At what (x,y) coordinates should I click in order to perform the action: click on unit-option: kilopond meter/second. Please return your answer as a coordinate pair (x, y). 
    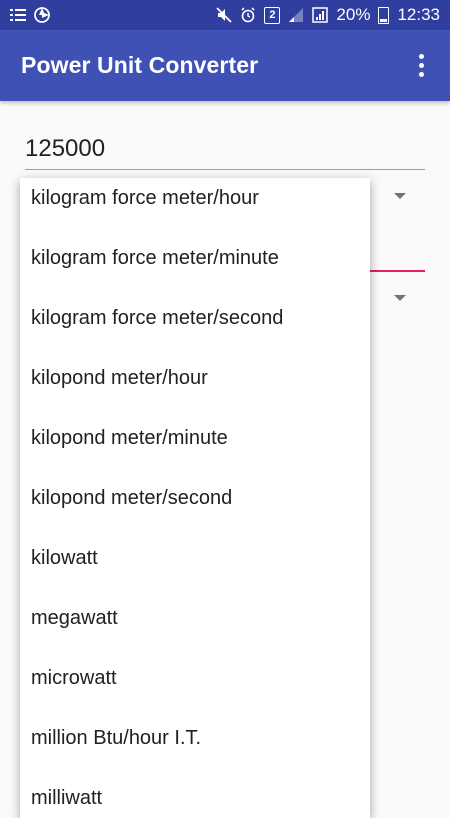
    Looking at the image, I should click on (195, 498).